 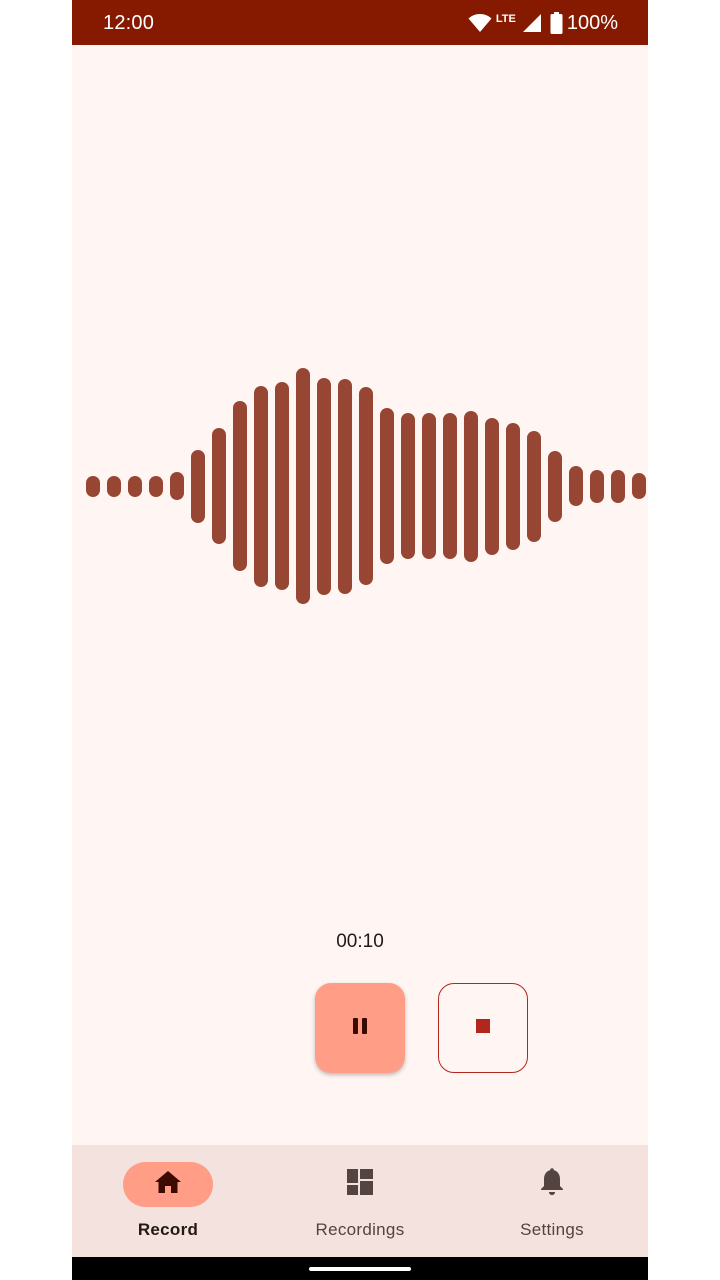 I want to click on gesture-handle, so click(x=360, y=1269).